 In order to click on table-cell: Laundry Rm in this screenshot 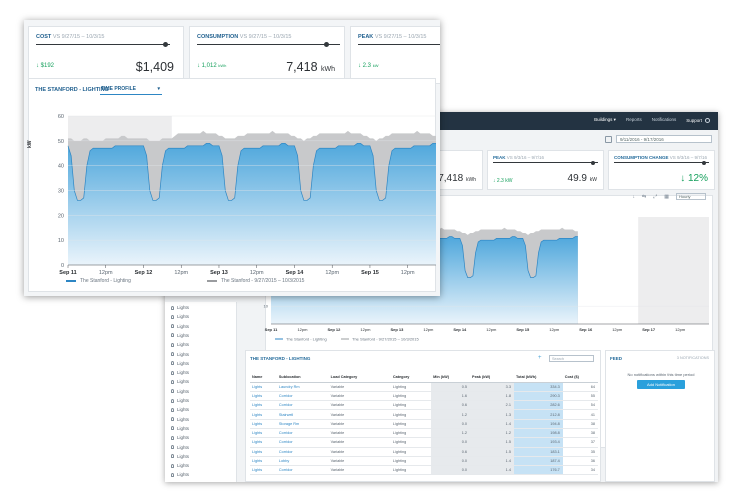, I will do `click(302, 387)`.